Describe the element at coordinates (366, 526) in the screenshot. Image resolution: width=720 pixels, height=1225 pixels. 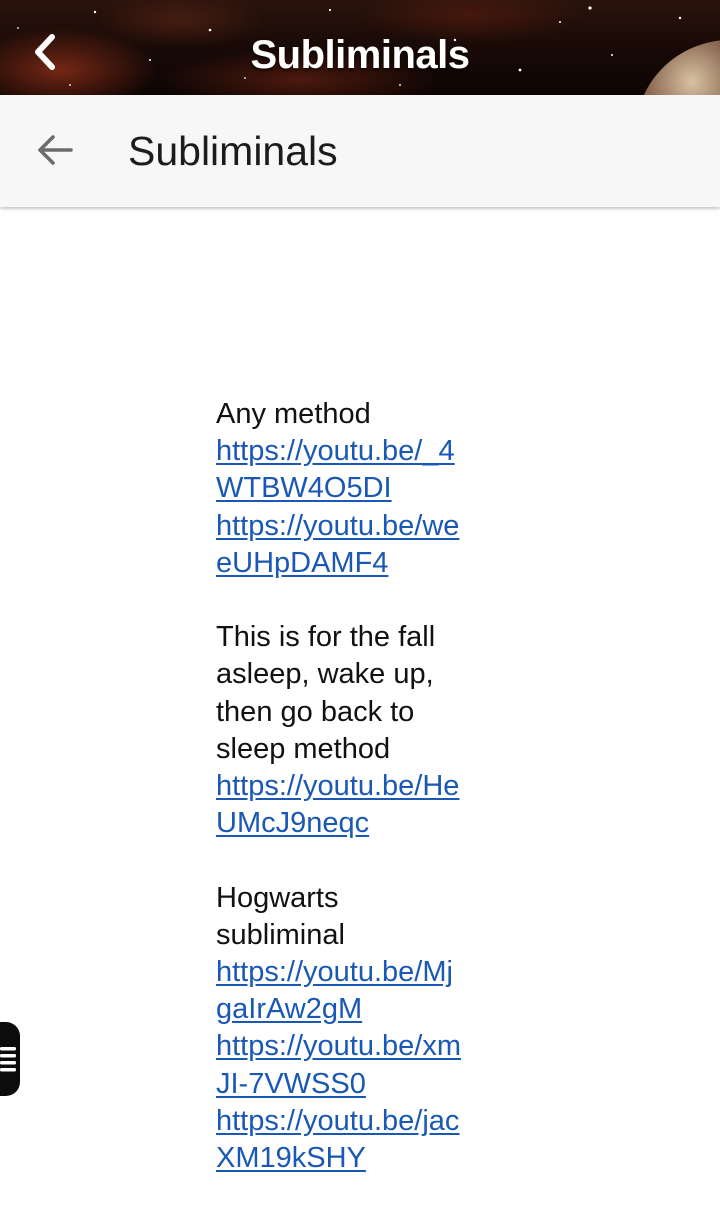
I see `youtube-link: https://youtu.be/we` at that location.